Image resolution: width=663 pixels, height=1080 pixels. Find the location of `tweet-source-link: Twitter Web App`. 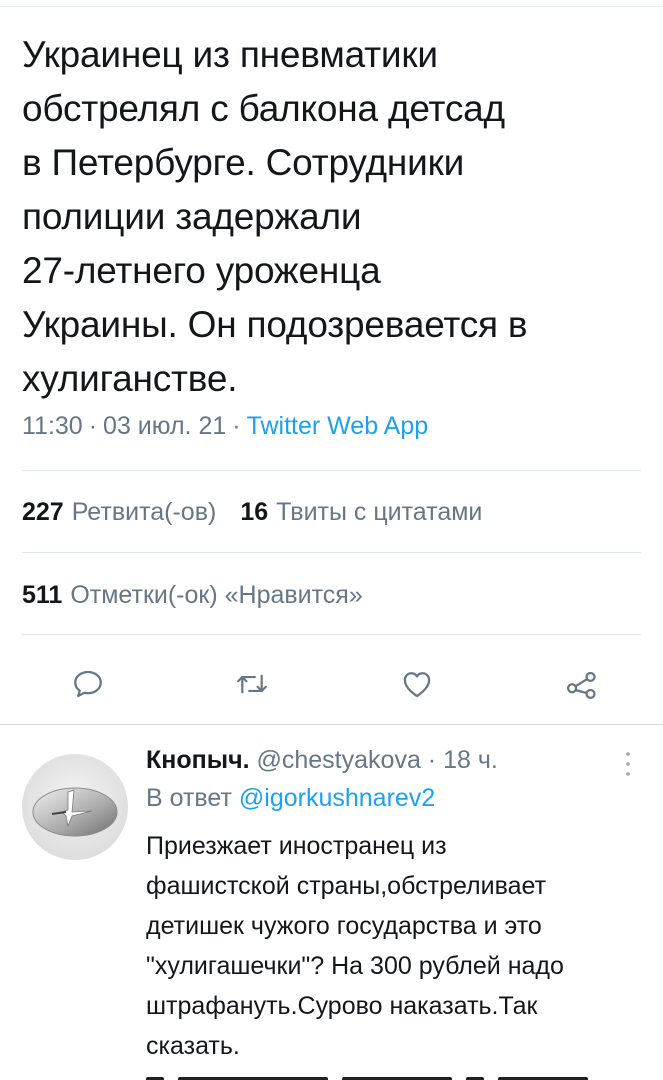

tweet-source-link: Twitter Web App is located at coordinates (338, 426).